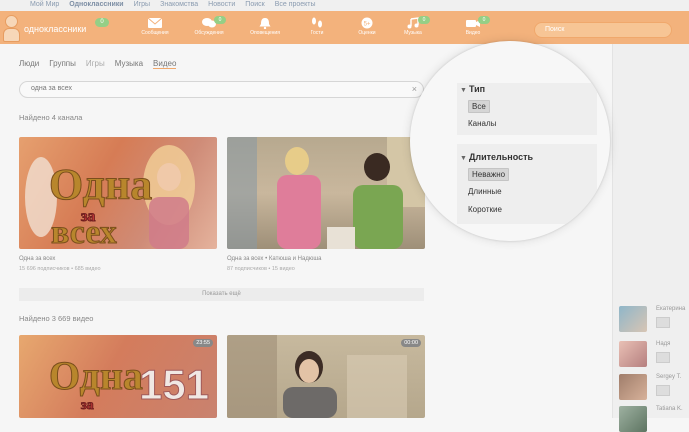 This screenshot has width=689, height=432. Describe the element at coordinates (650, 387) in the screenshot. I see `friend-item: Sergey T.` at that location.